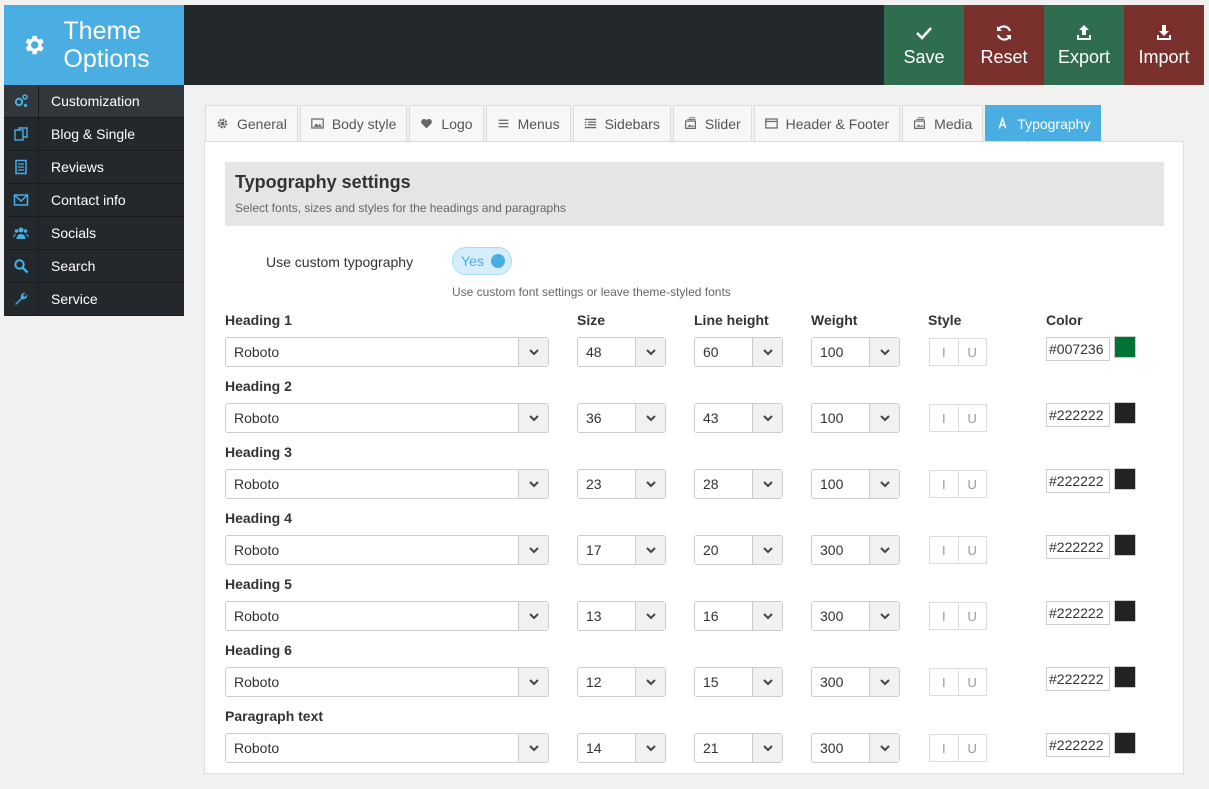  I want to click on tab-menus: Menus, so click(528, 123).